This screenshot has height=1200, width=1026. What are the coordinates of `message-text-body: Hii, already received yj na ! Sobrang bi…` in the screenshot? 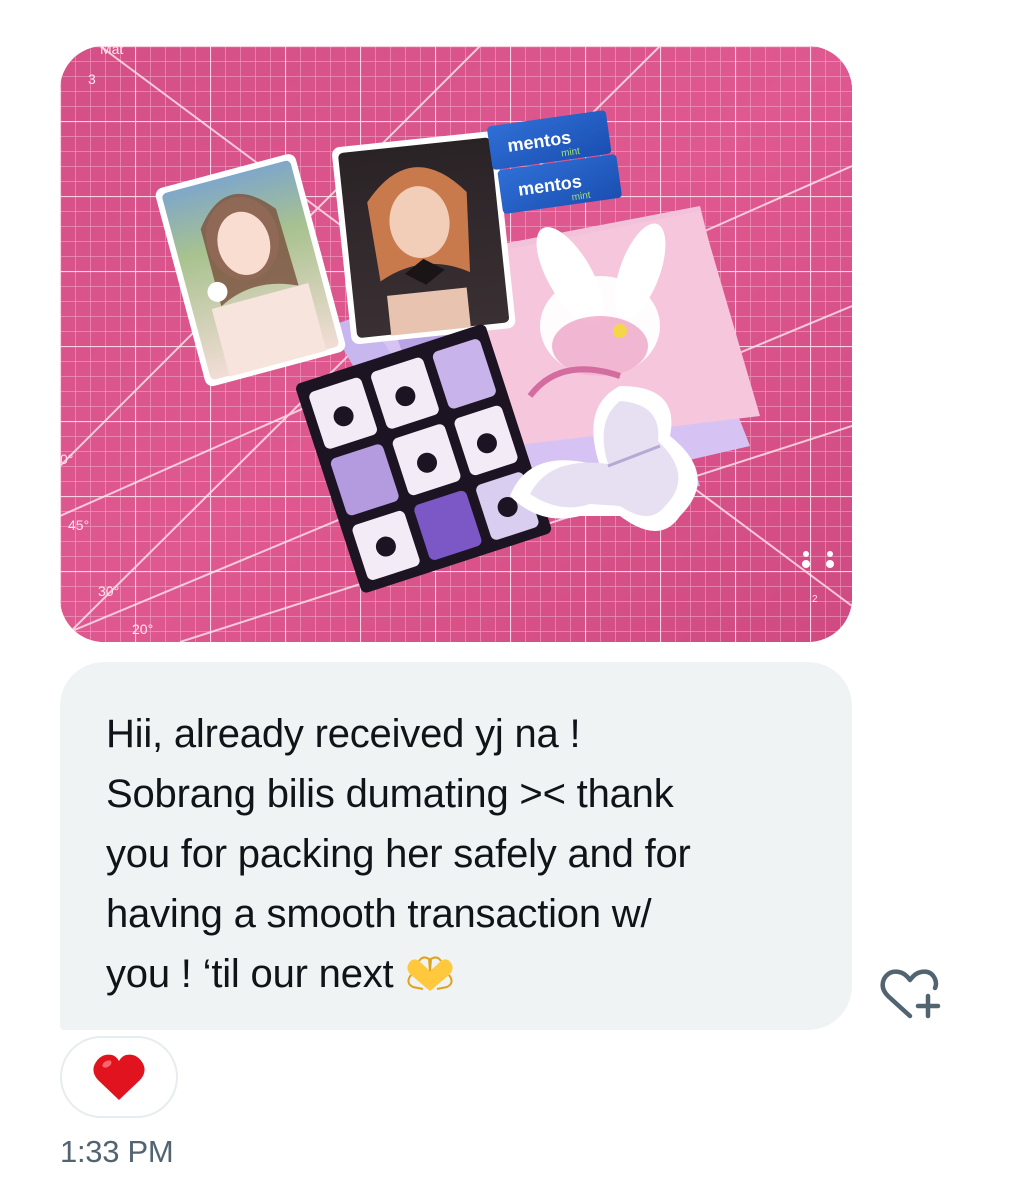 It's located at (398, 854).